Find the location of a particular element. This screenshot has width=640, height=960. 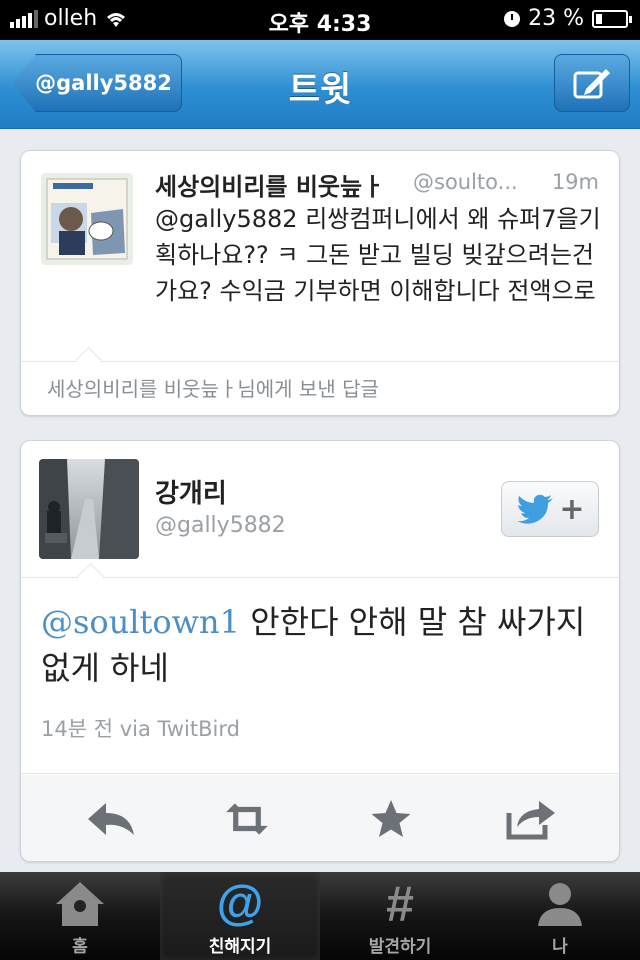

hash-icon: # is located at coordinates (400, 904).